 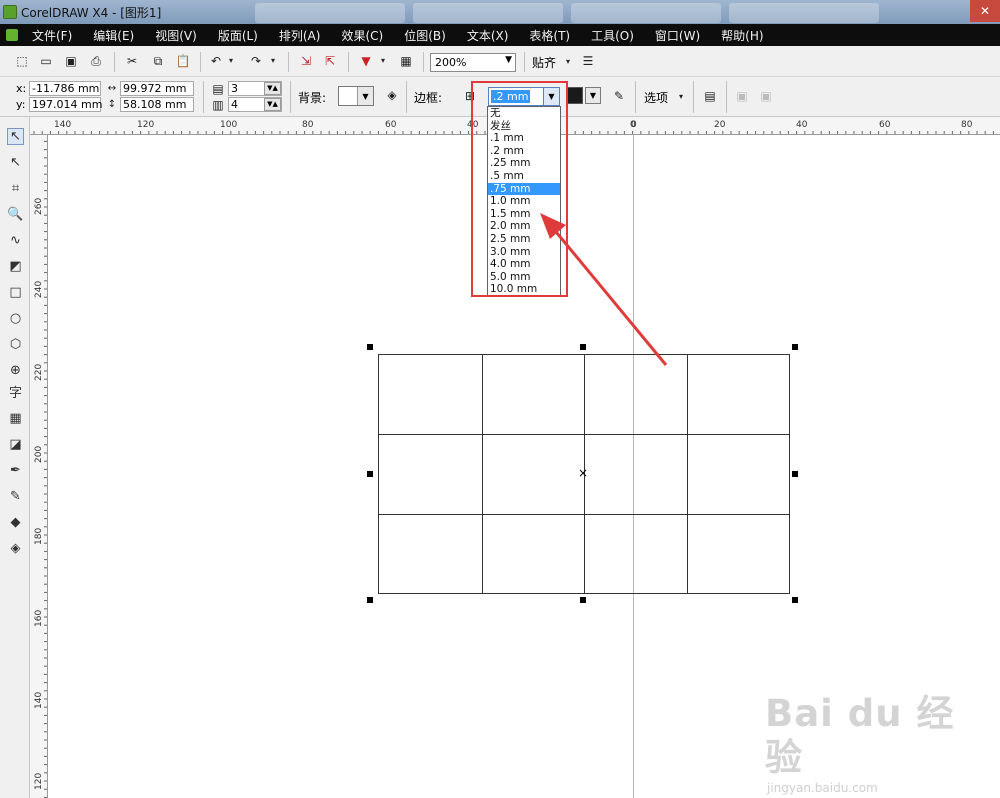 What do you see at coordinates (677, 35) in the screenshot?
I see `menu-window: 窗口(W)` at bounding box center [677, 35].